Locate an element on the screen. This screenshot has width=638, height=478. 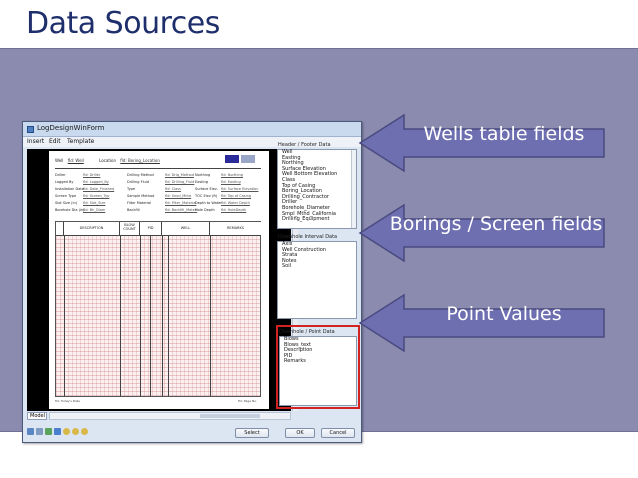
column-remarks: REMARKS is located at coordinates (235, 229).